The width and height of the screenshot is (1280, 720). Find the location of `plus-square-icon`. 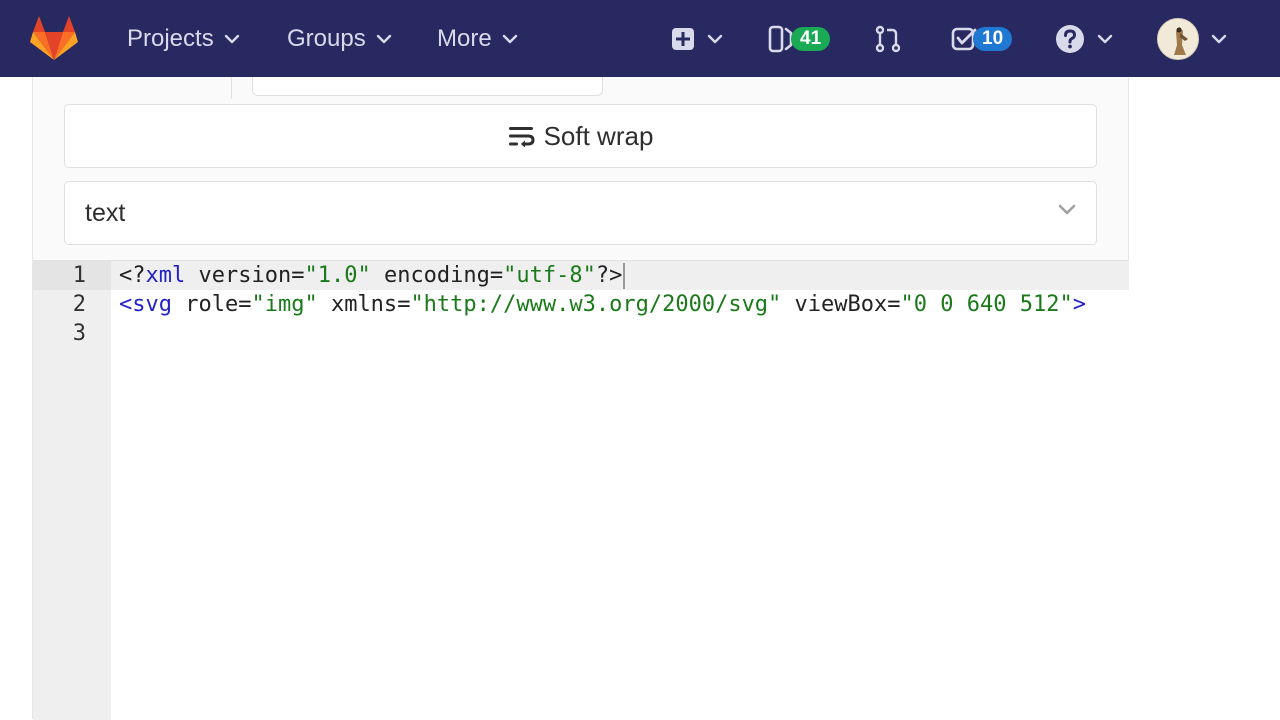

plus-square-icon is located at coordinates (683, 39).